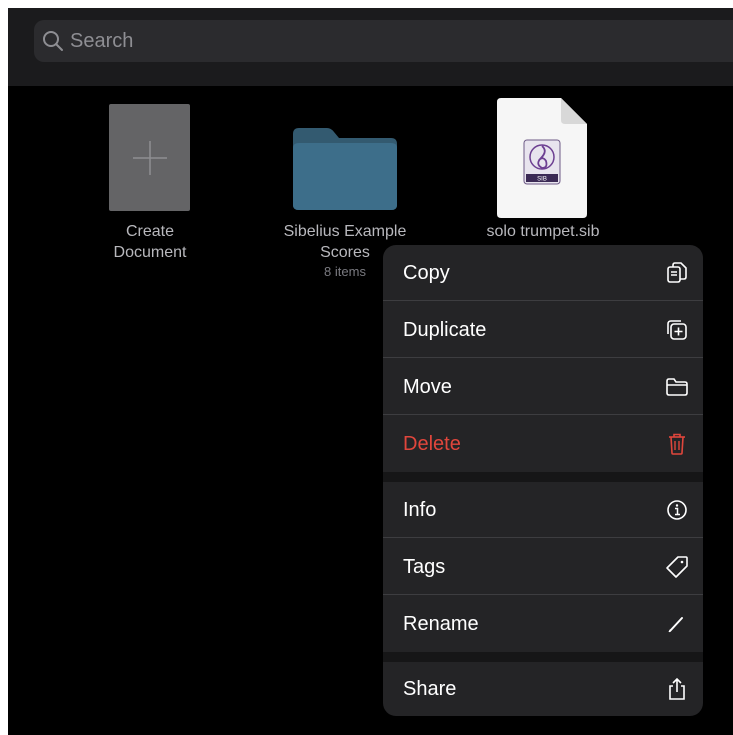 The width and height of the screenshot is (733, 735). What do you see at coordinates (543, 567) in the screenshot?
I see `menu-item-tags: Tags` at bounding box center [543, 567].